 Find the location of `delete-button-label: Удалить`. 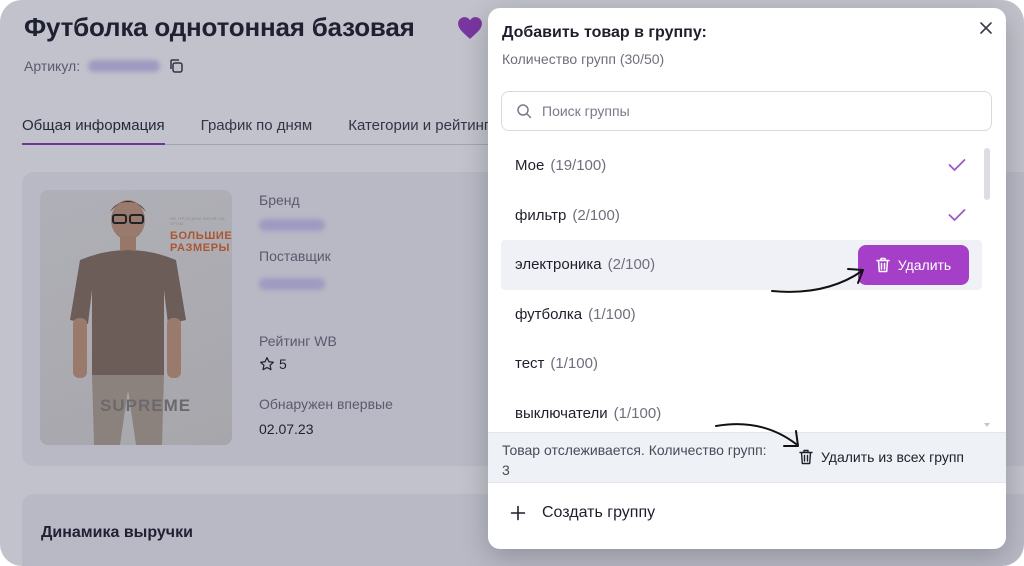

delete-button-label: Удалить is located at coordinates (924, 265).